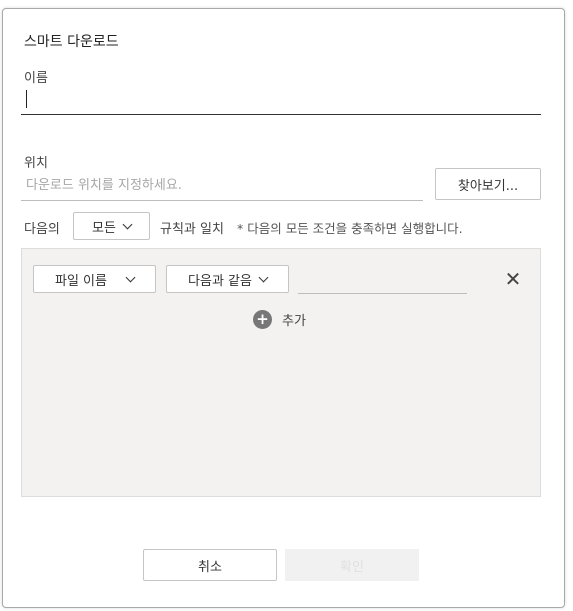 Image resolution: width=573 pixels, height=611 pixels. What do you see at coordinates (71, 42) in the screenshot?
I see `dialog-title: 스마트 다운로드` at bounding box center [71, 42].